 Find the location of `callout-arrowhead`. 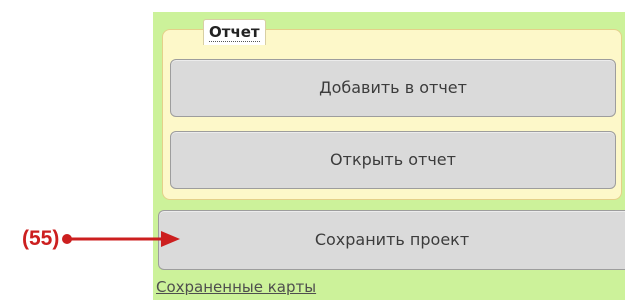

callout-arrowhead is located at coordinates (170, 239).